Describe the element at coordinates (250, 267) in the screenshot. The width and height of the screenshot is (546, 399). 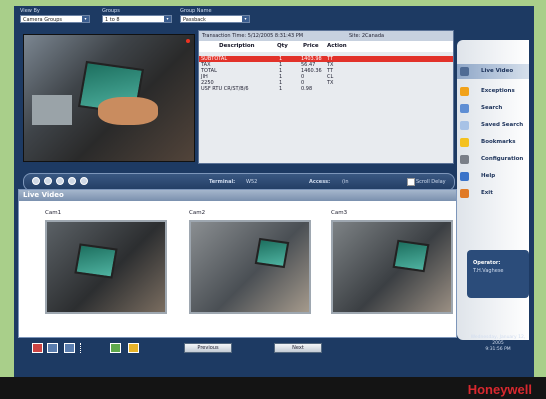
I see `cam2-thumbnail` at that location.